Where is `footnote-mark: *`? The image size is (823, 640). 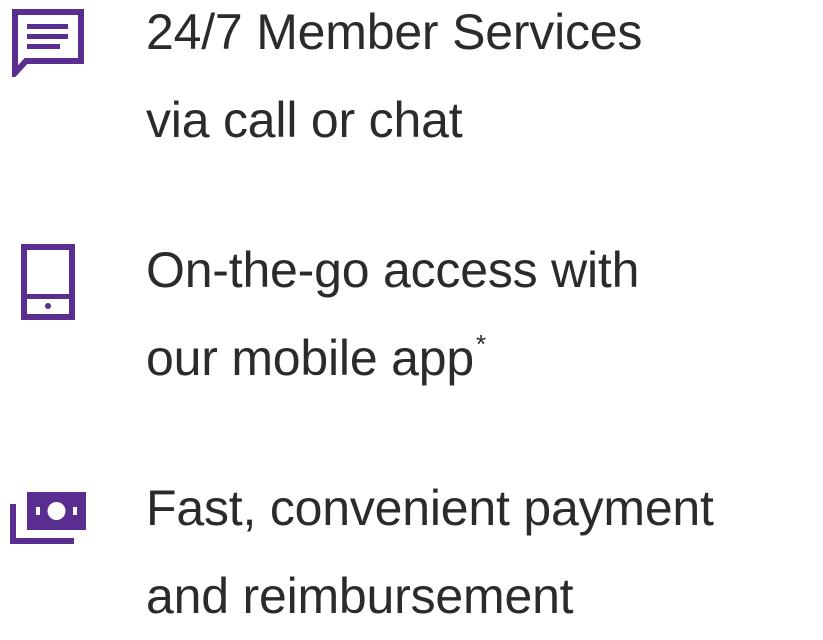 footnote-mark: * is located at coordinates (480, 344).